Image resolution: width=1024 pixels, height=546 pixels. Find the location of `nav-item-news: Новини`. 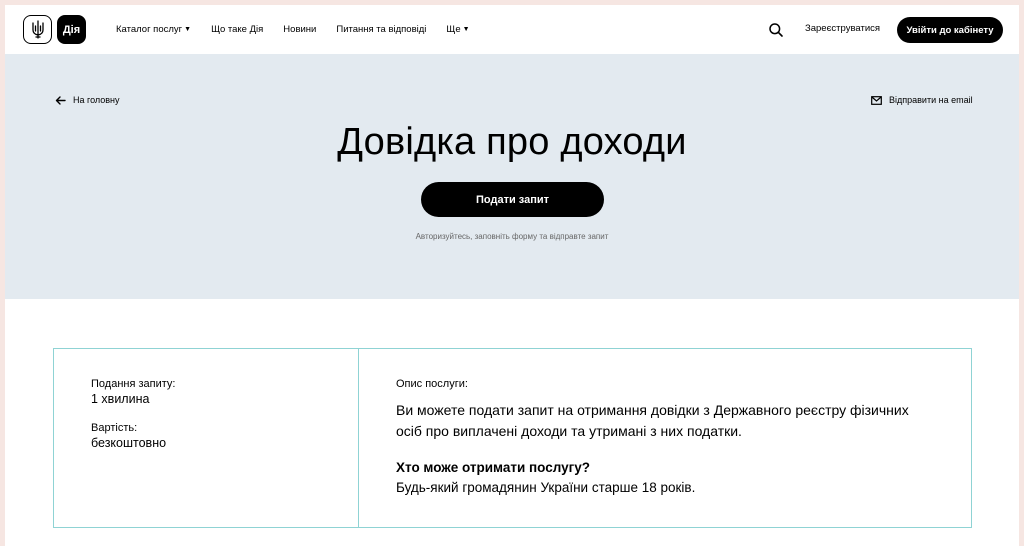

nav-item-news: Новини is located at coordinates (299, 29).